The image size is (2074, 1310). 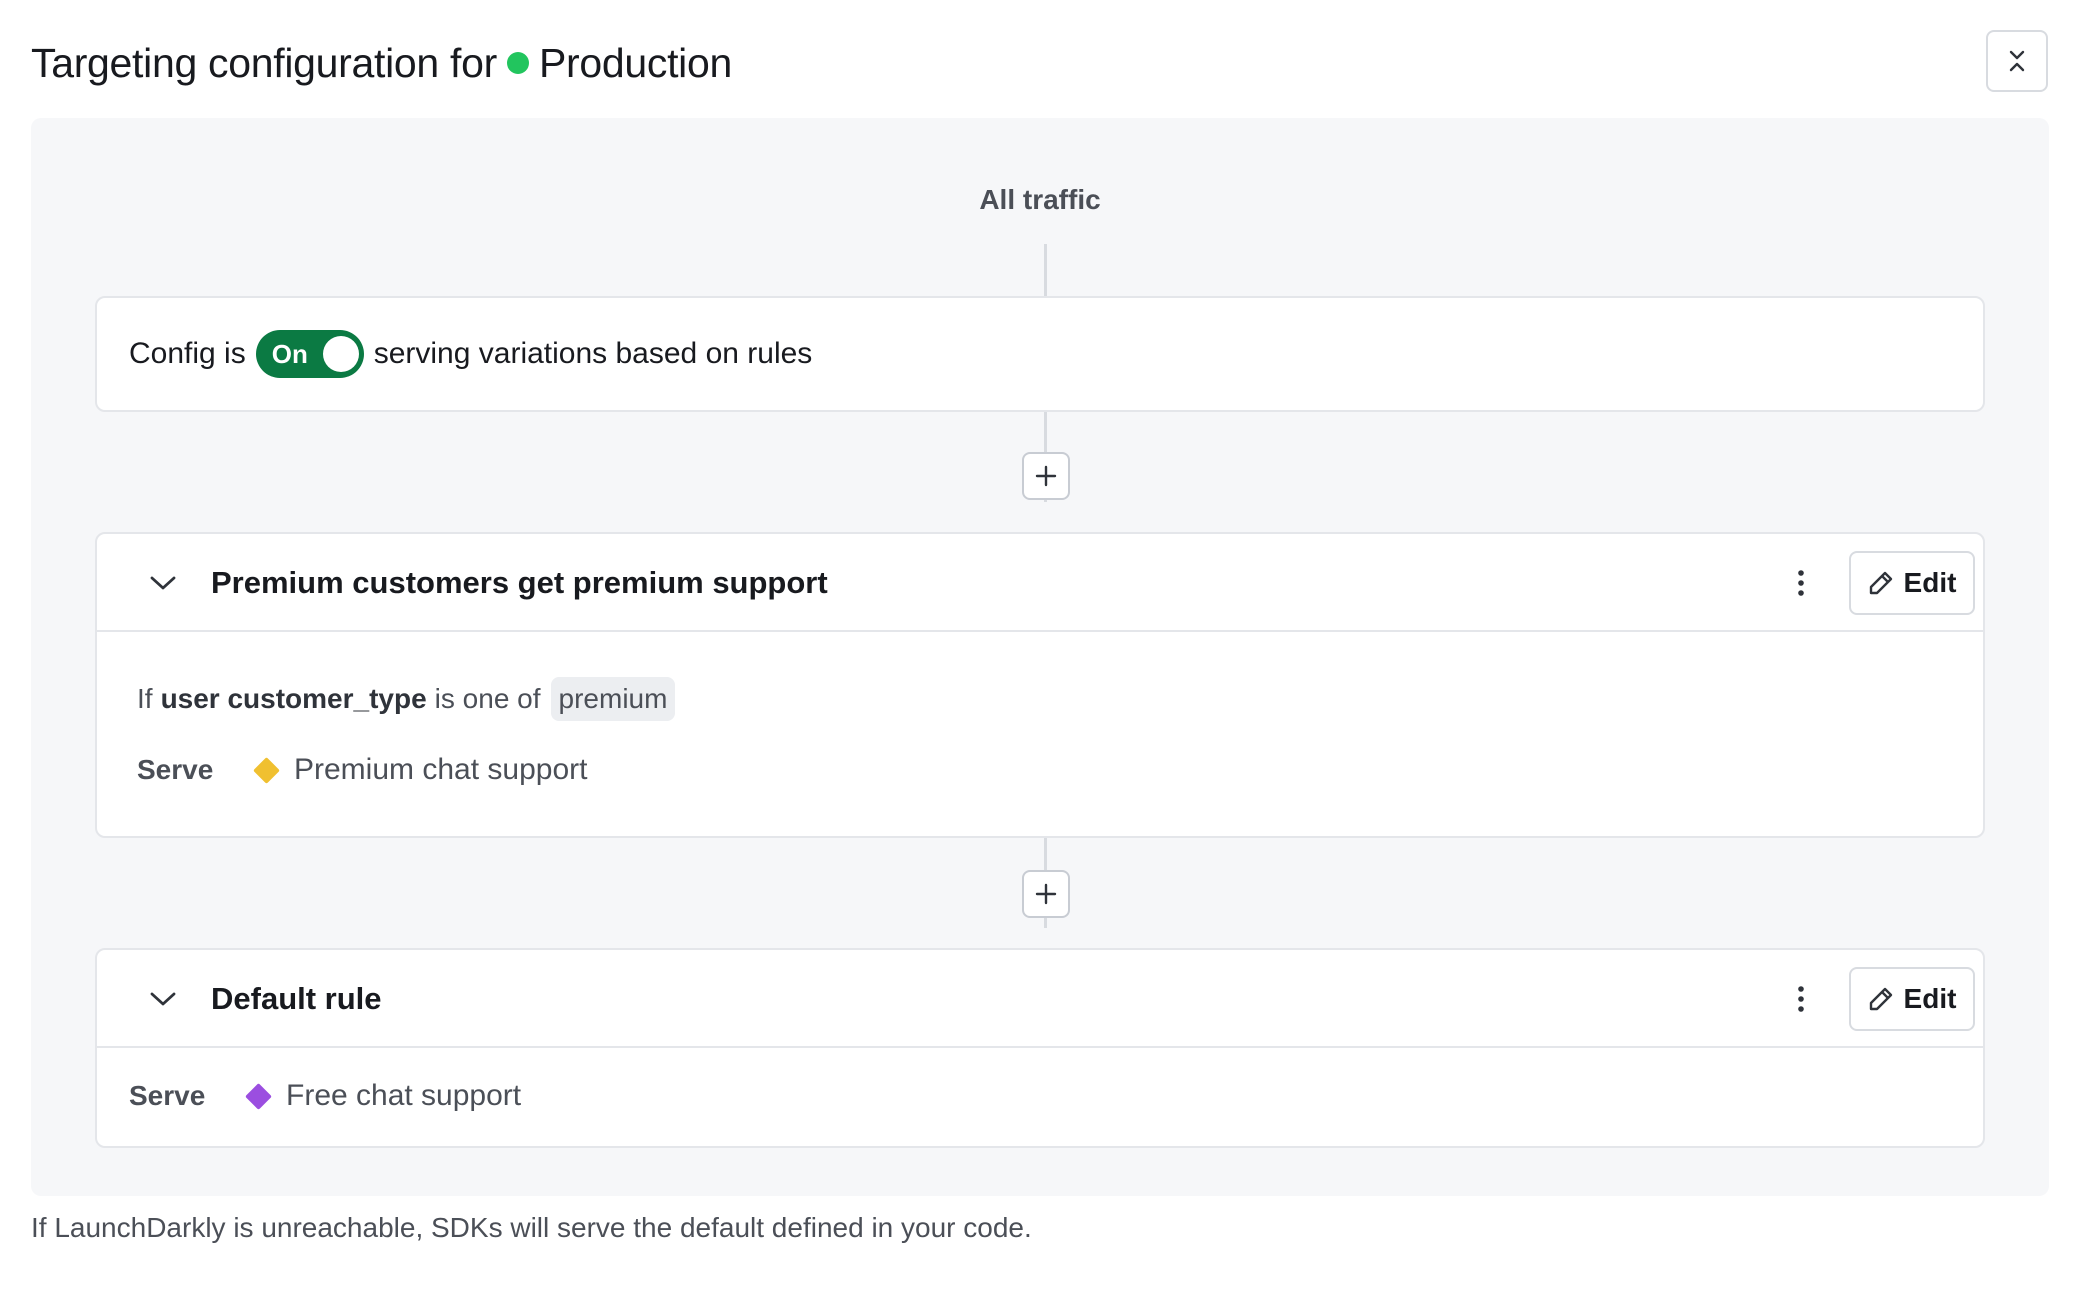 I want to click on default-rule-serve-row: Serve Free chat support, so click(x=325, y=1096).